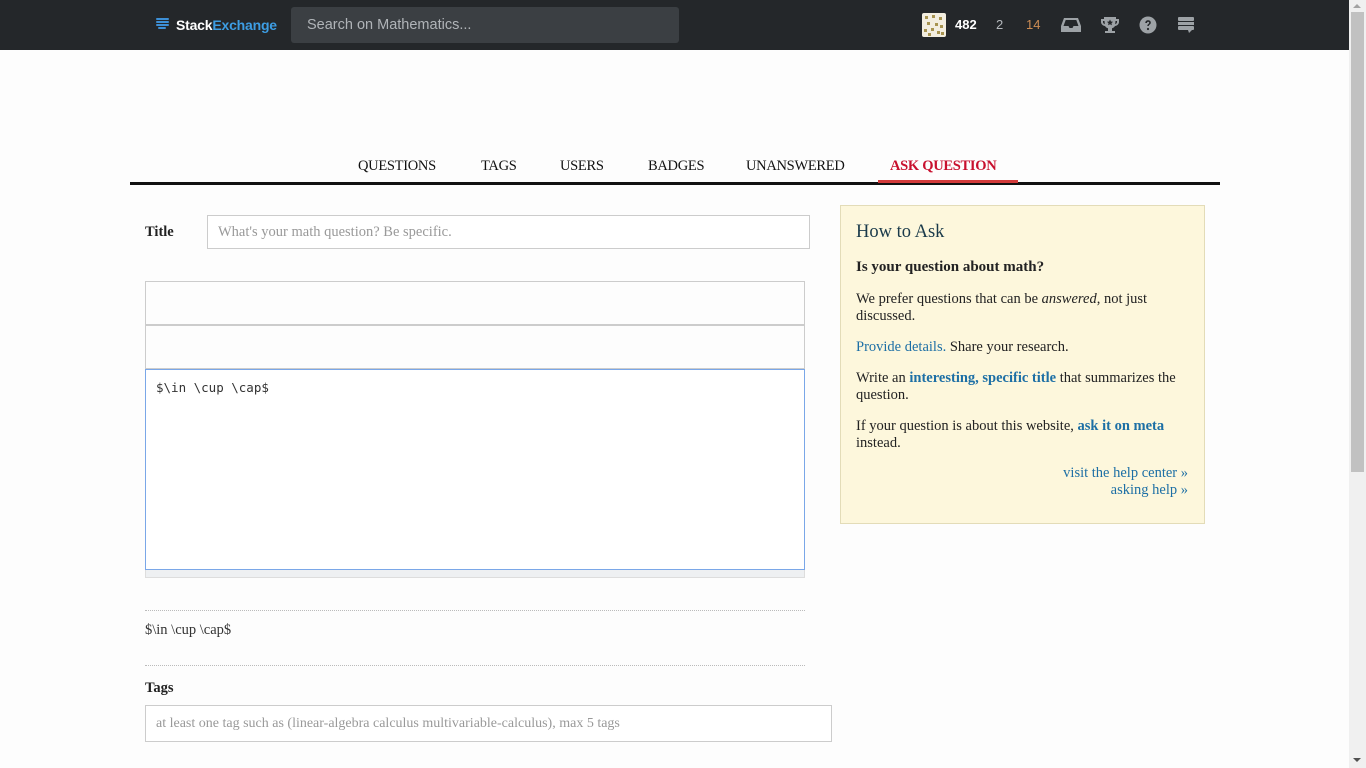  Describe the element at coordinates (582, 166) in the screenshot. I see `tab-users: Users` at that location.